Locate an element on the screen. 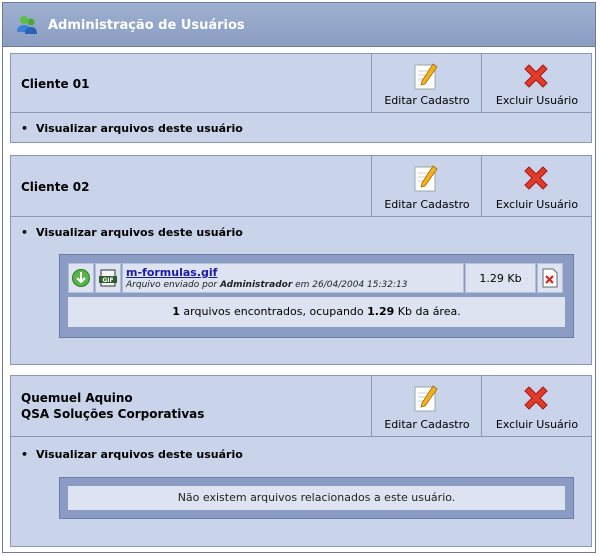 This screenshot has width=600, height=556. client-name-line1: Cliente 02 is located at coordinates (55, 187).